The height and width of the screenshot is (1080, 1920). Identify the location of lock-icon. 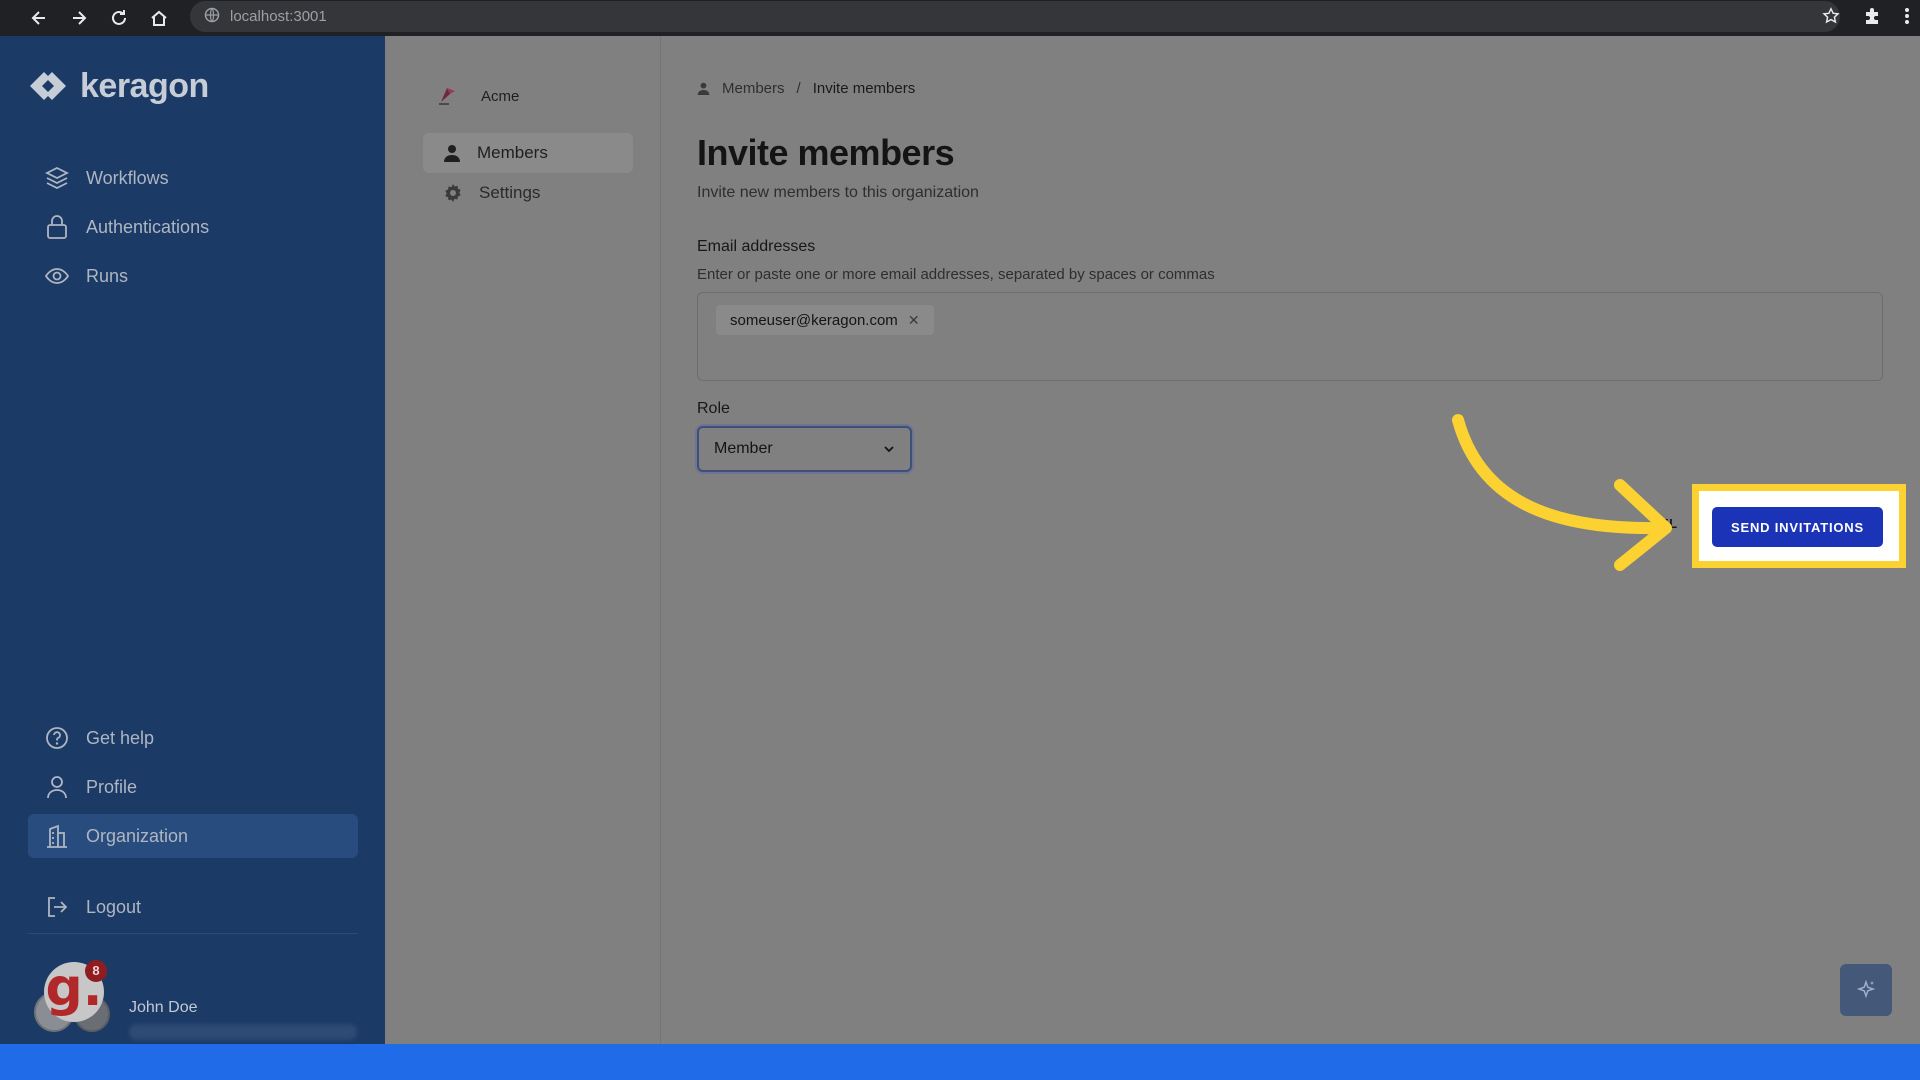
(57, 227).